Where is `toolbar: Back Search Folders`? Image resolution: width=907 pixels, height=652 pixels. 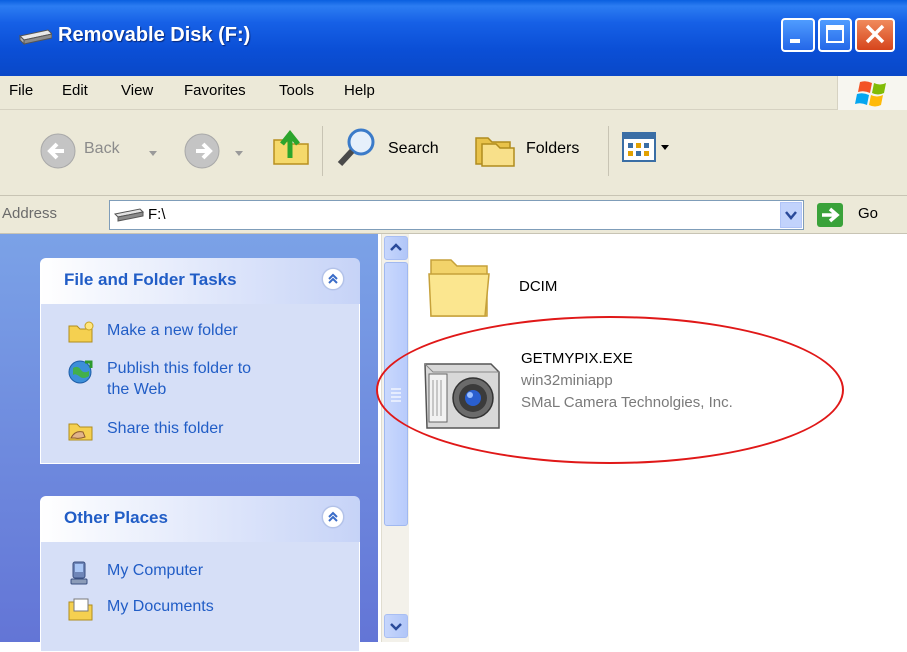 toolbar: Back Search Folders is located at coordinates (453, 153).